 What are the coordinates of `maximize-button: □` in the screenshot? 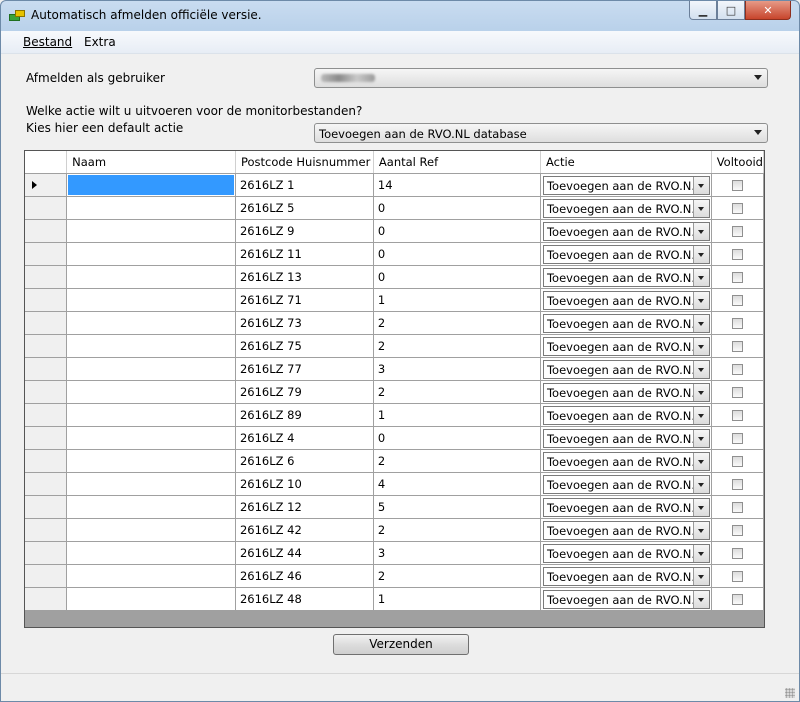 It's located at (731, 10).